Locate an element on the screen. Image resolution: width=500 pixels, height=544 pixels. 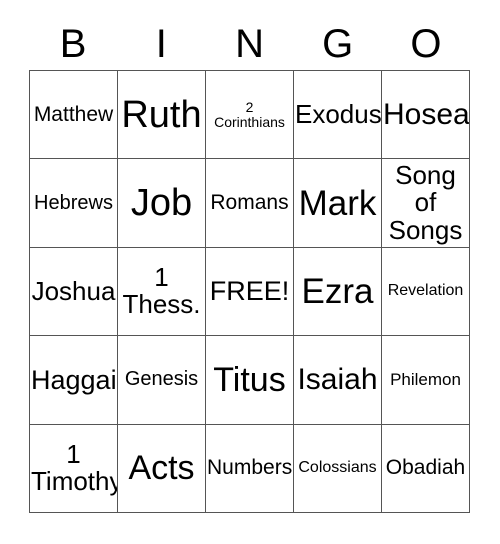
bingo-cell-label: Exodus is located at coordinates (338, 113).